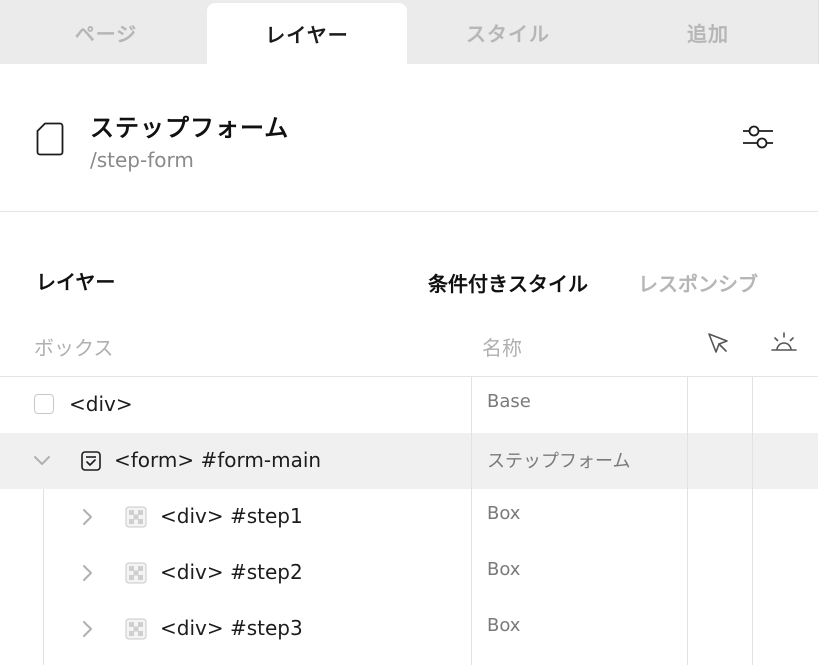 Image resolution: width=822 pixels, height=665 pixels. What do you see at coordinates (106, 32) in the screenshot?
I see `tab-page: ページ` at bounding box center [106, 32].